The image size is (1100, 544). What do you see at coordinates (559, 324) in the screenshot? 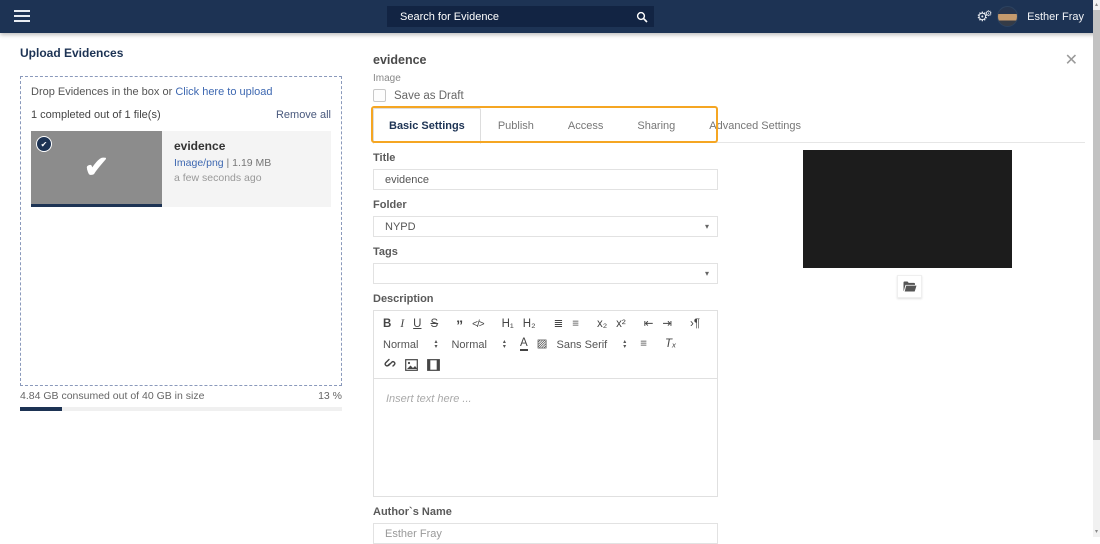
I see `ordered-list-button: ≣` at bounding box center [559, 324].